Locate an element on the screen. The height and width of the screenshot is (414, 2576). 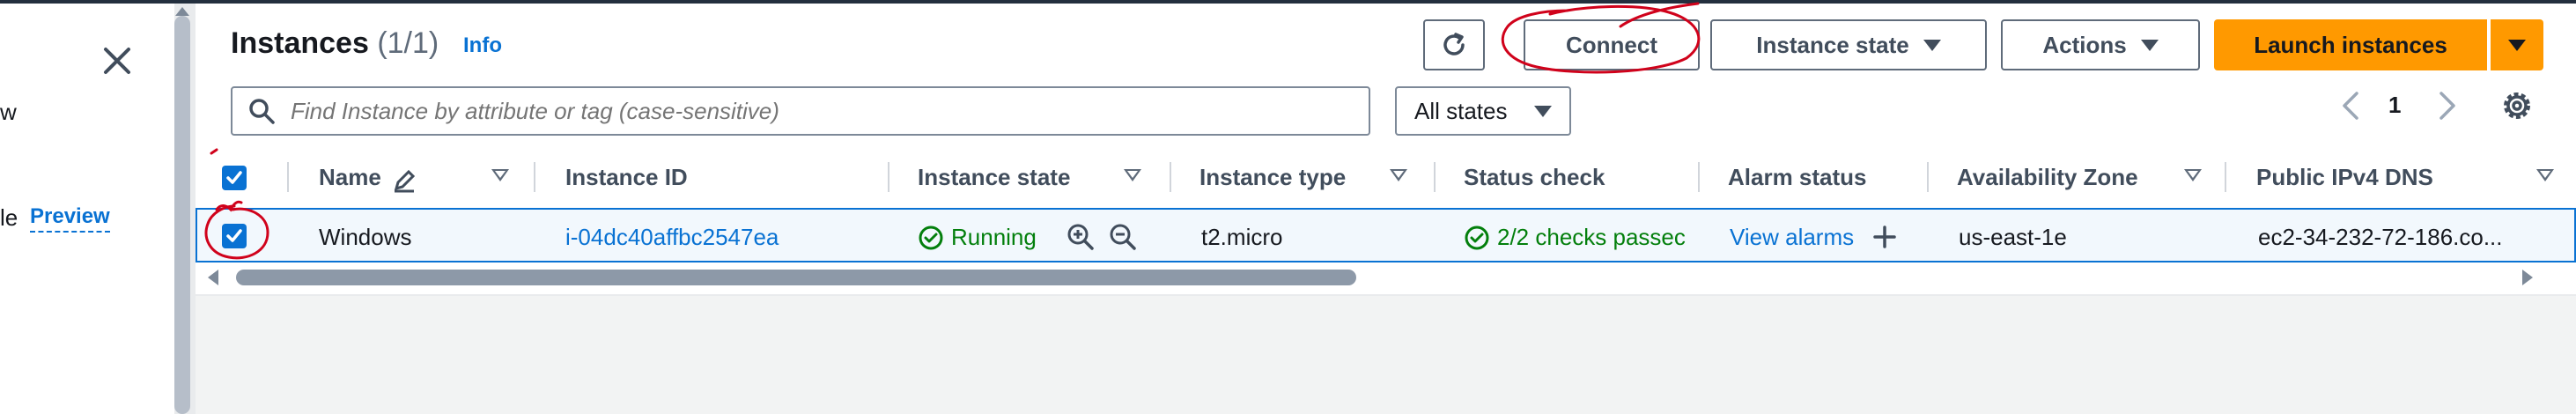
previous-page-icon is located at coordinates (2351, 105).